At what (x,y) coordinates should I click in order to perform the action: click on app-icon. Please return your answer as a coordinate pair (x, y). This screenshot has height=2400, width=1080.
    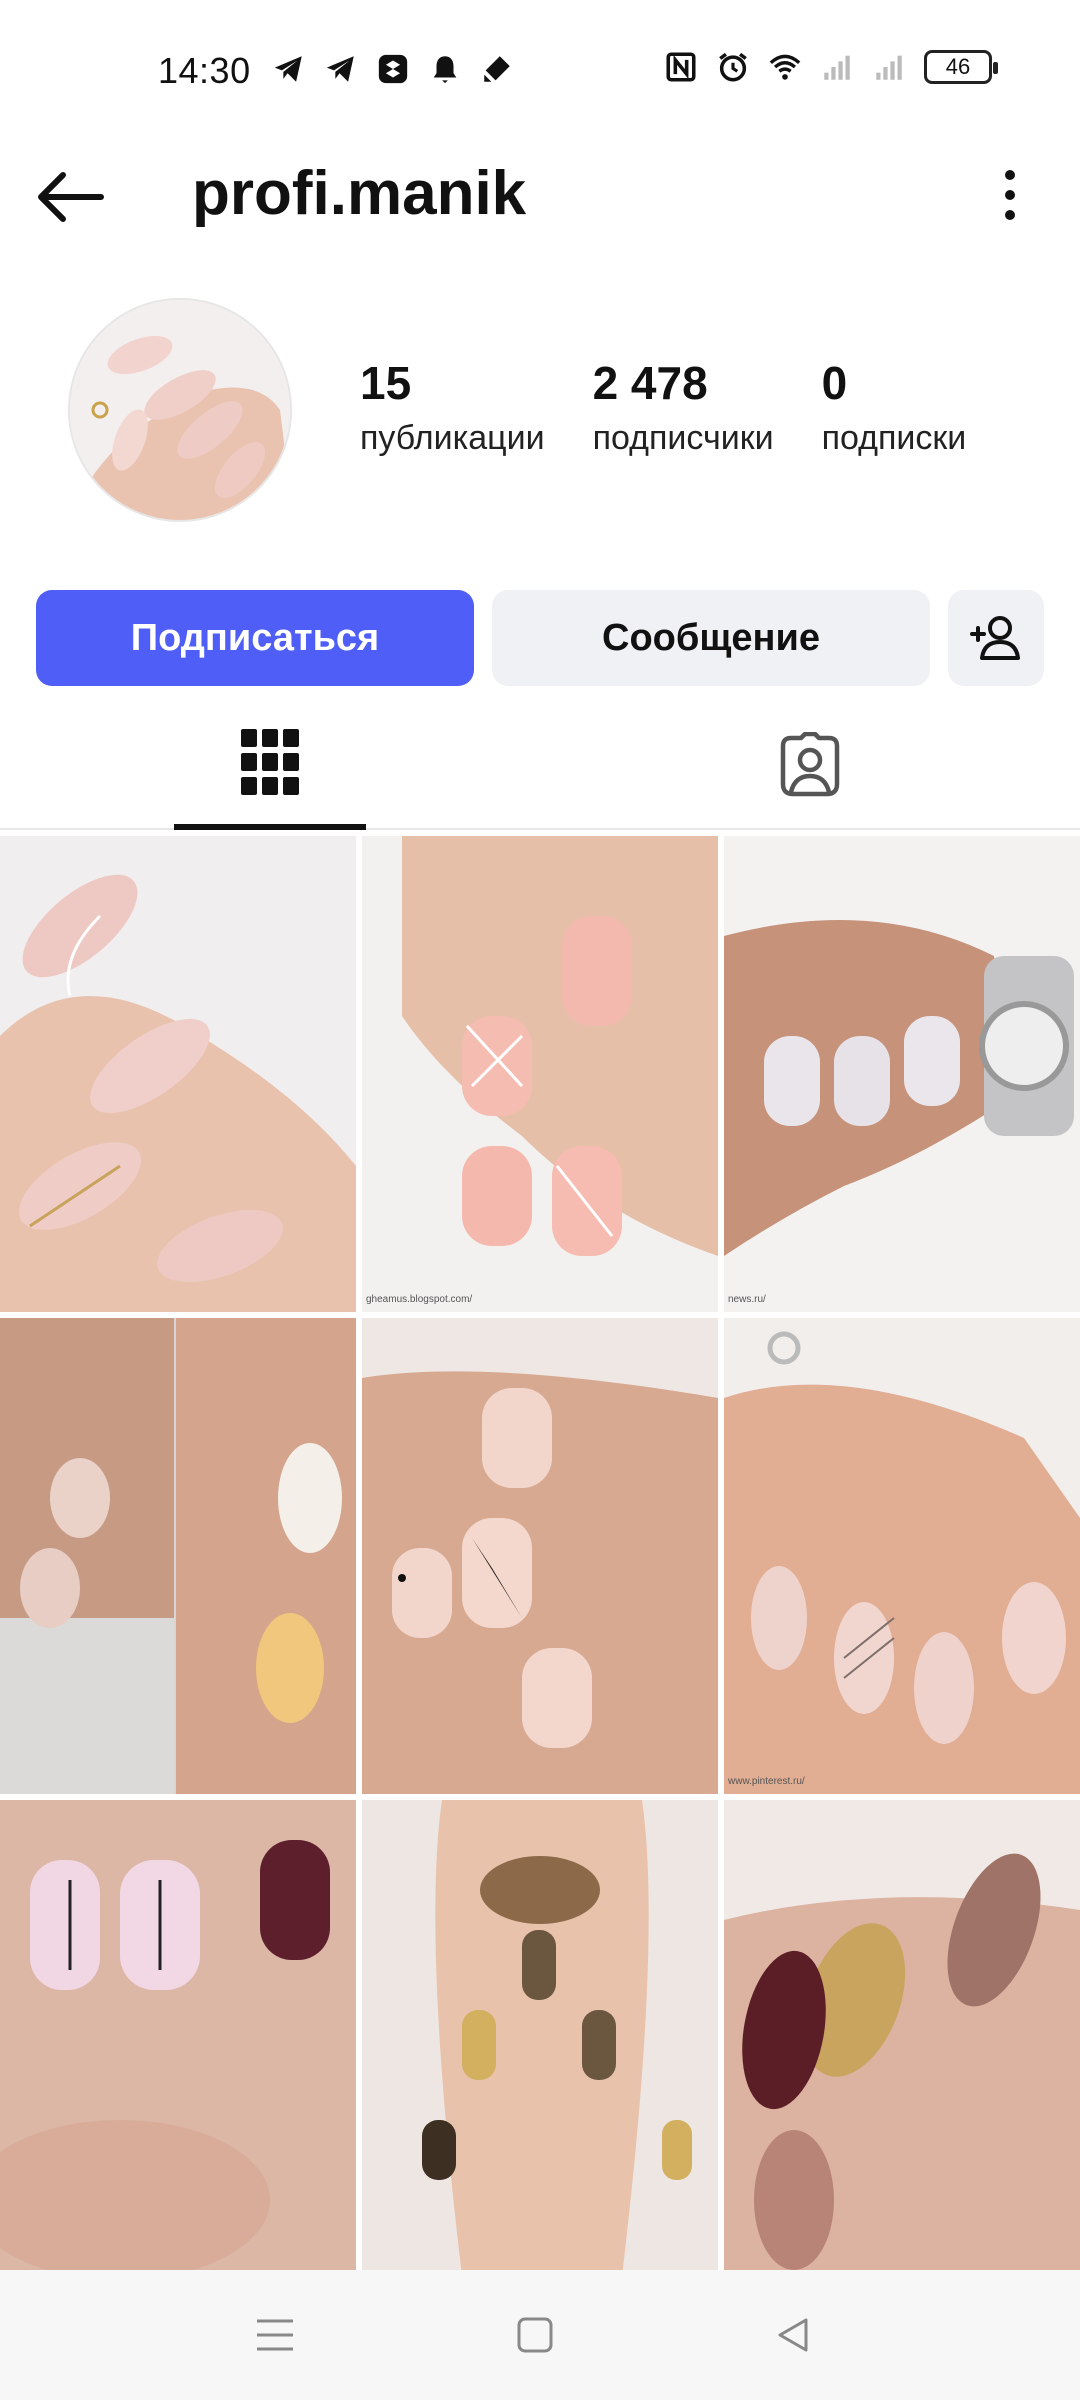
    Looking at the image, I should click on (393, 69).